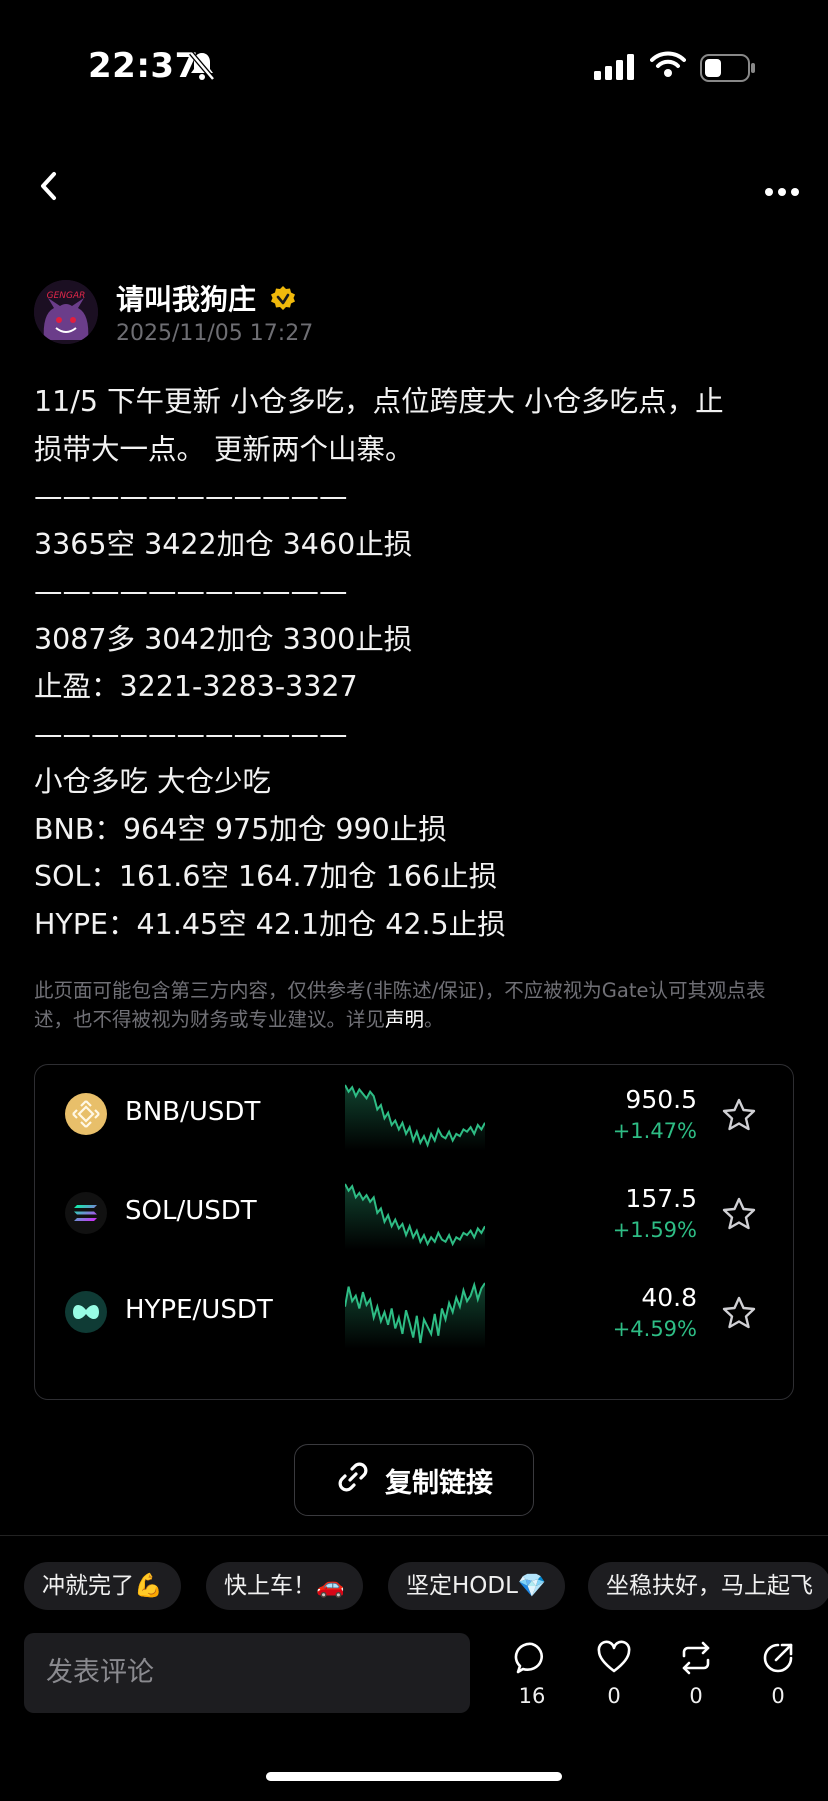  What do you see at coordinates (283, 300) in the screenshot?
I see `verified-badge-icon` at bounding box center [283, 300].